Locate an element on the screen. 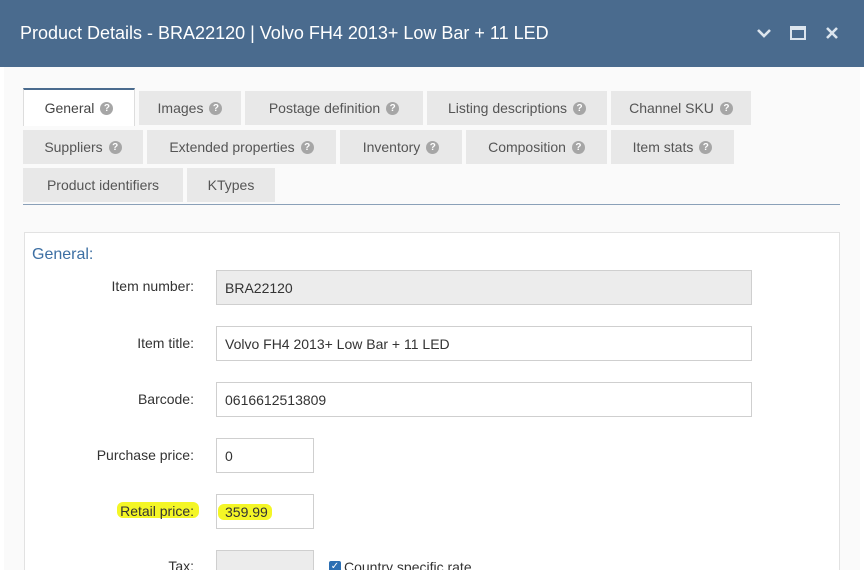 The height and width of the screenshot is (570, 864). tab-inventory: Inventory ? is located at coordinates (401, 147).